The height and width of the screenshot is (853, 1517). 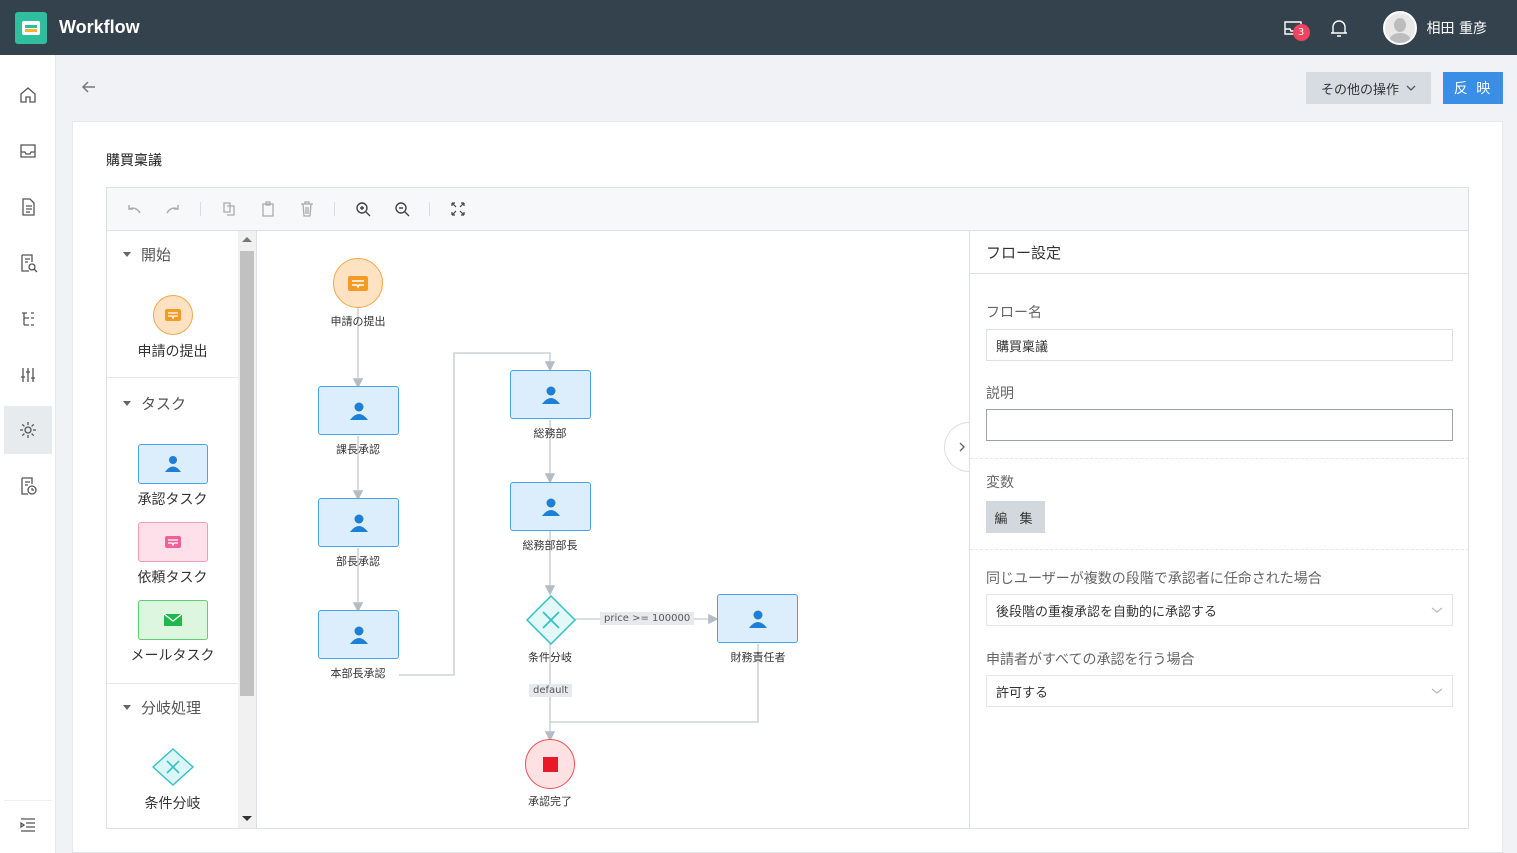 I want to click on flow-node-condition, so click(x=551, y=620).